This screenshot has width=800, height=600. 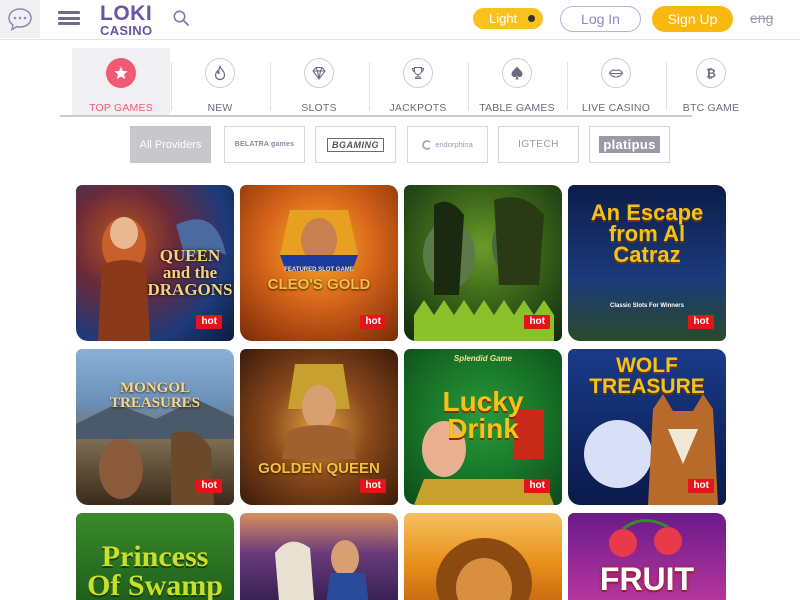 What do you see at coordinates (155, 427) in the screenshot?
I see `game-tile-mongol-treasures: MONGOL TREASURES hot` at bounding box center [155, 427].